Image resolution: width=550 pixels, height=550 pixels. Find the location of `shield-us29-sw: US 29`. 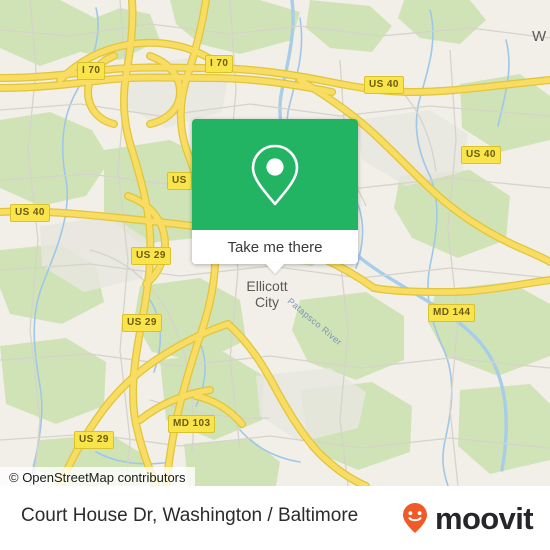

shield-us29-sw: US 29 is located at coordinates (94, 440).